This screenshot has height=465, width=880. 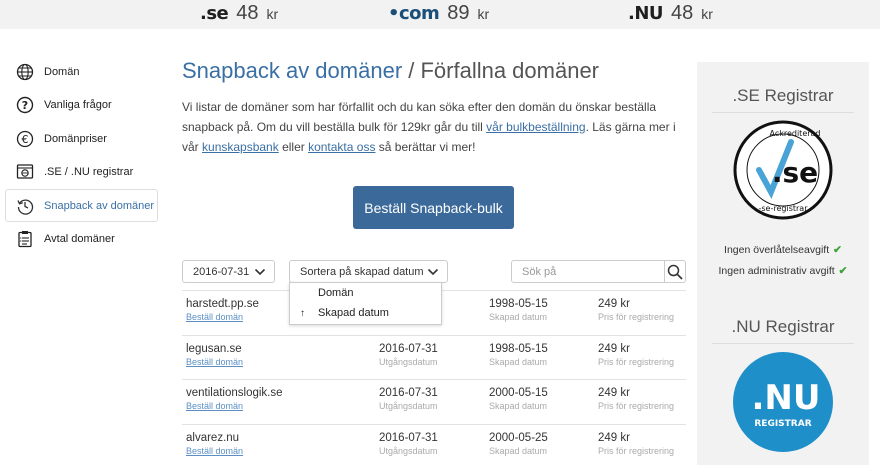 I want to click on price-se: .se 48 kr, so click(x=239, y=13).